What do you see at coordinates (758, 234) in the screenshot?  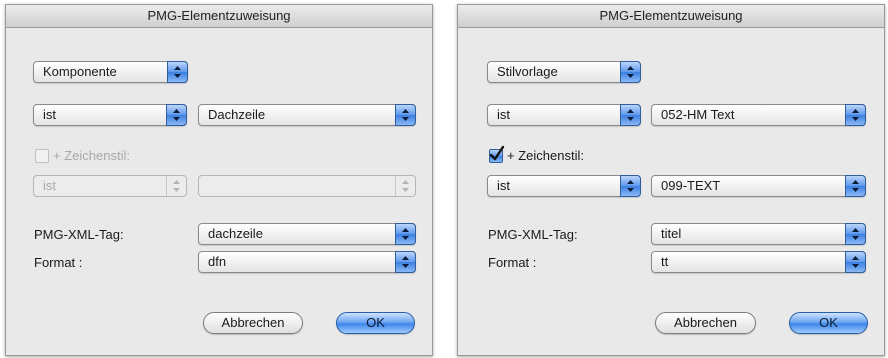 I see `xml-tag-select: titel` at bounding box center [758, 234].